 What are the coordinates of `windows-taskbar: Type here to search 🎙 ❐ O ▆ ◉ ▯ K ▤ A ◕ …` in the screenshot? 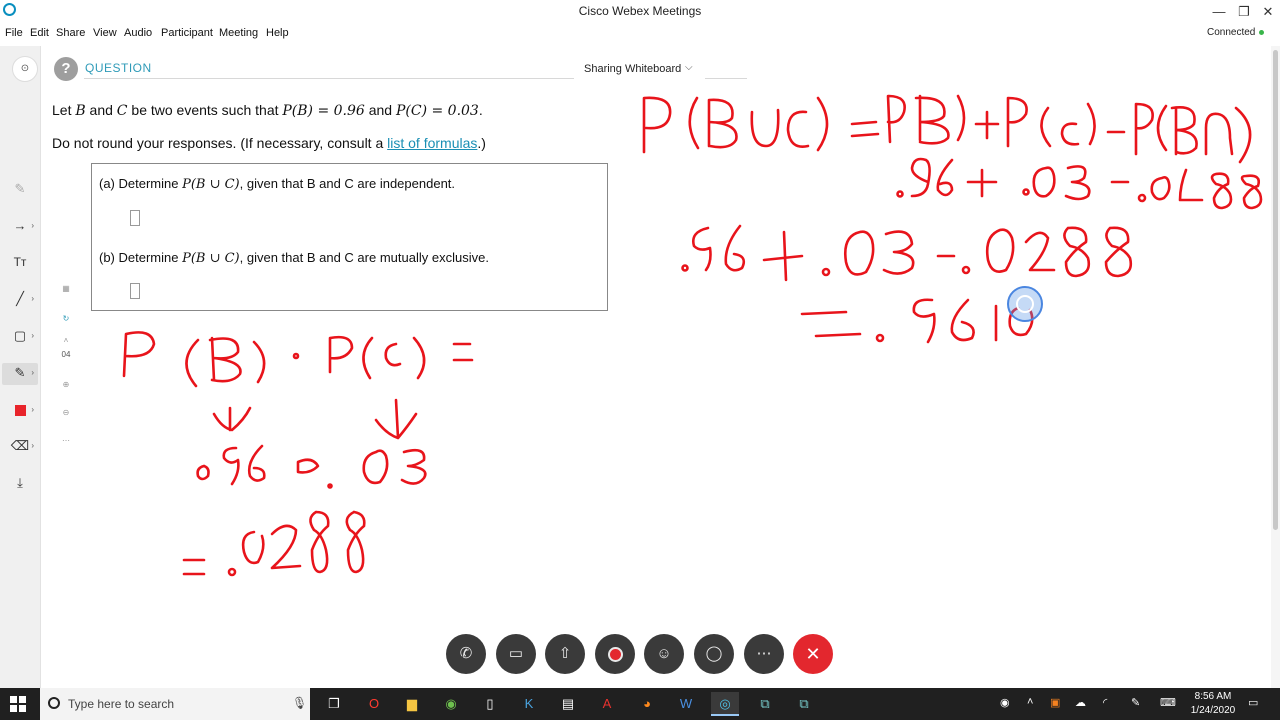 It's located at (640, 704).